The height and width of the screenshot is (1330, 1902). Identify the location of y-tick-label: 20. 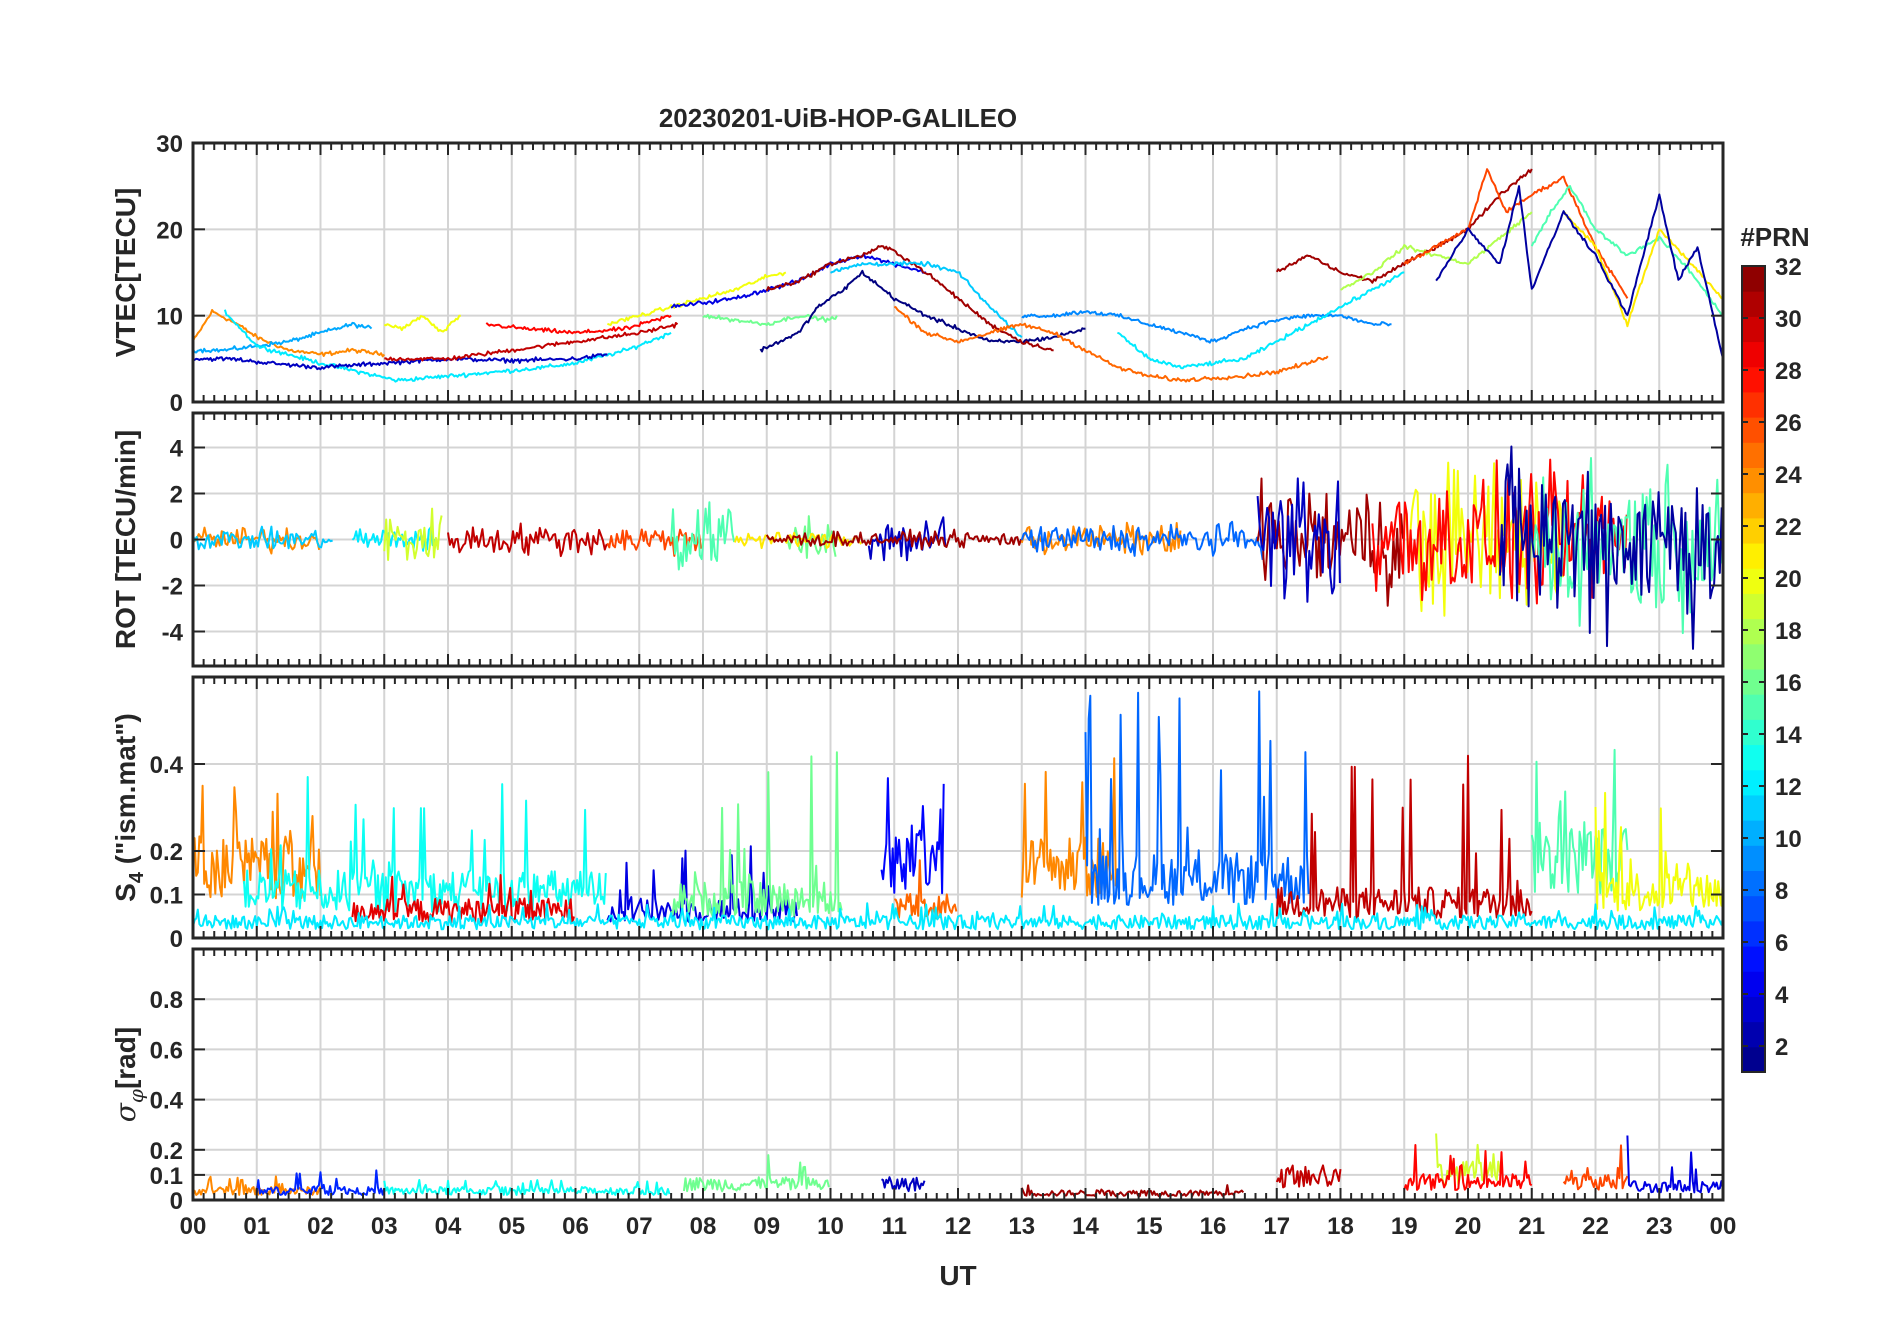
(169, 230).